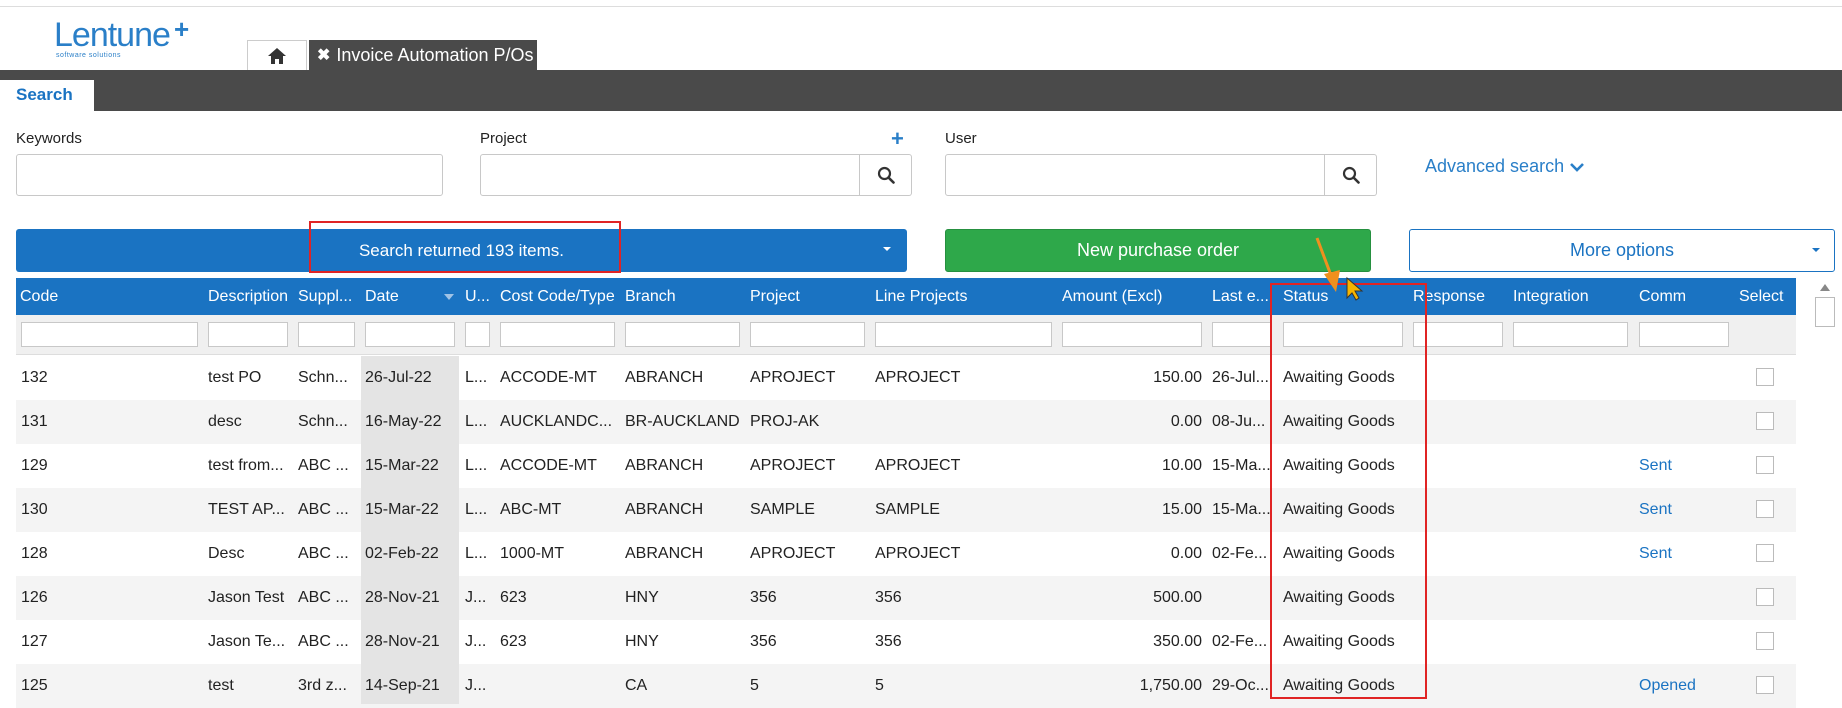 This screenshot has height=708, width=1842. I want to click on column-code: Code, so click(95, 296).